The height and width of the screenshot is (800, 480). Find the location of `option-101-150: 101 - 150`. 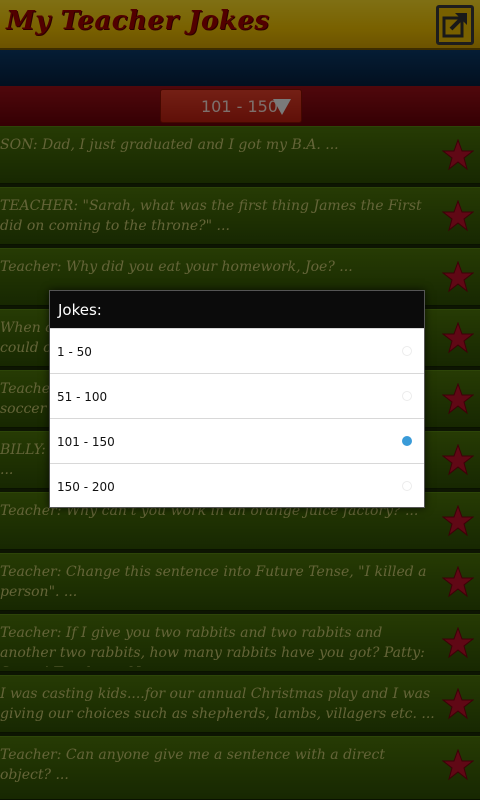

option-101-150: 101 - 150 is located at coordinates (237, 440).